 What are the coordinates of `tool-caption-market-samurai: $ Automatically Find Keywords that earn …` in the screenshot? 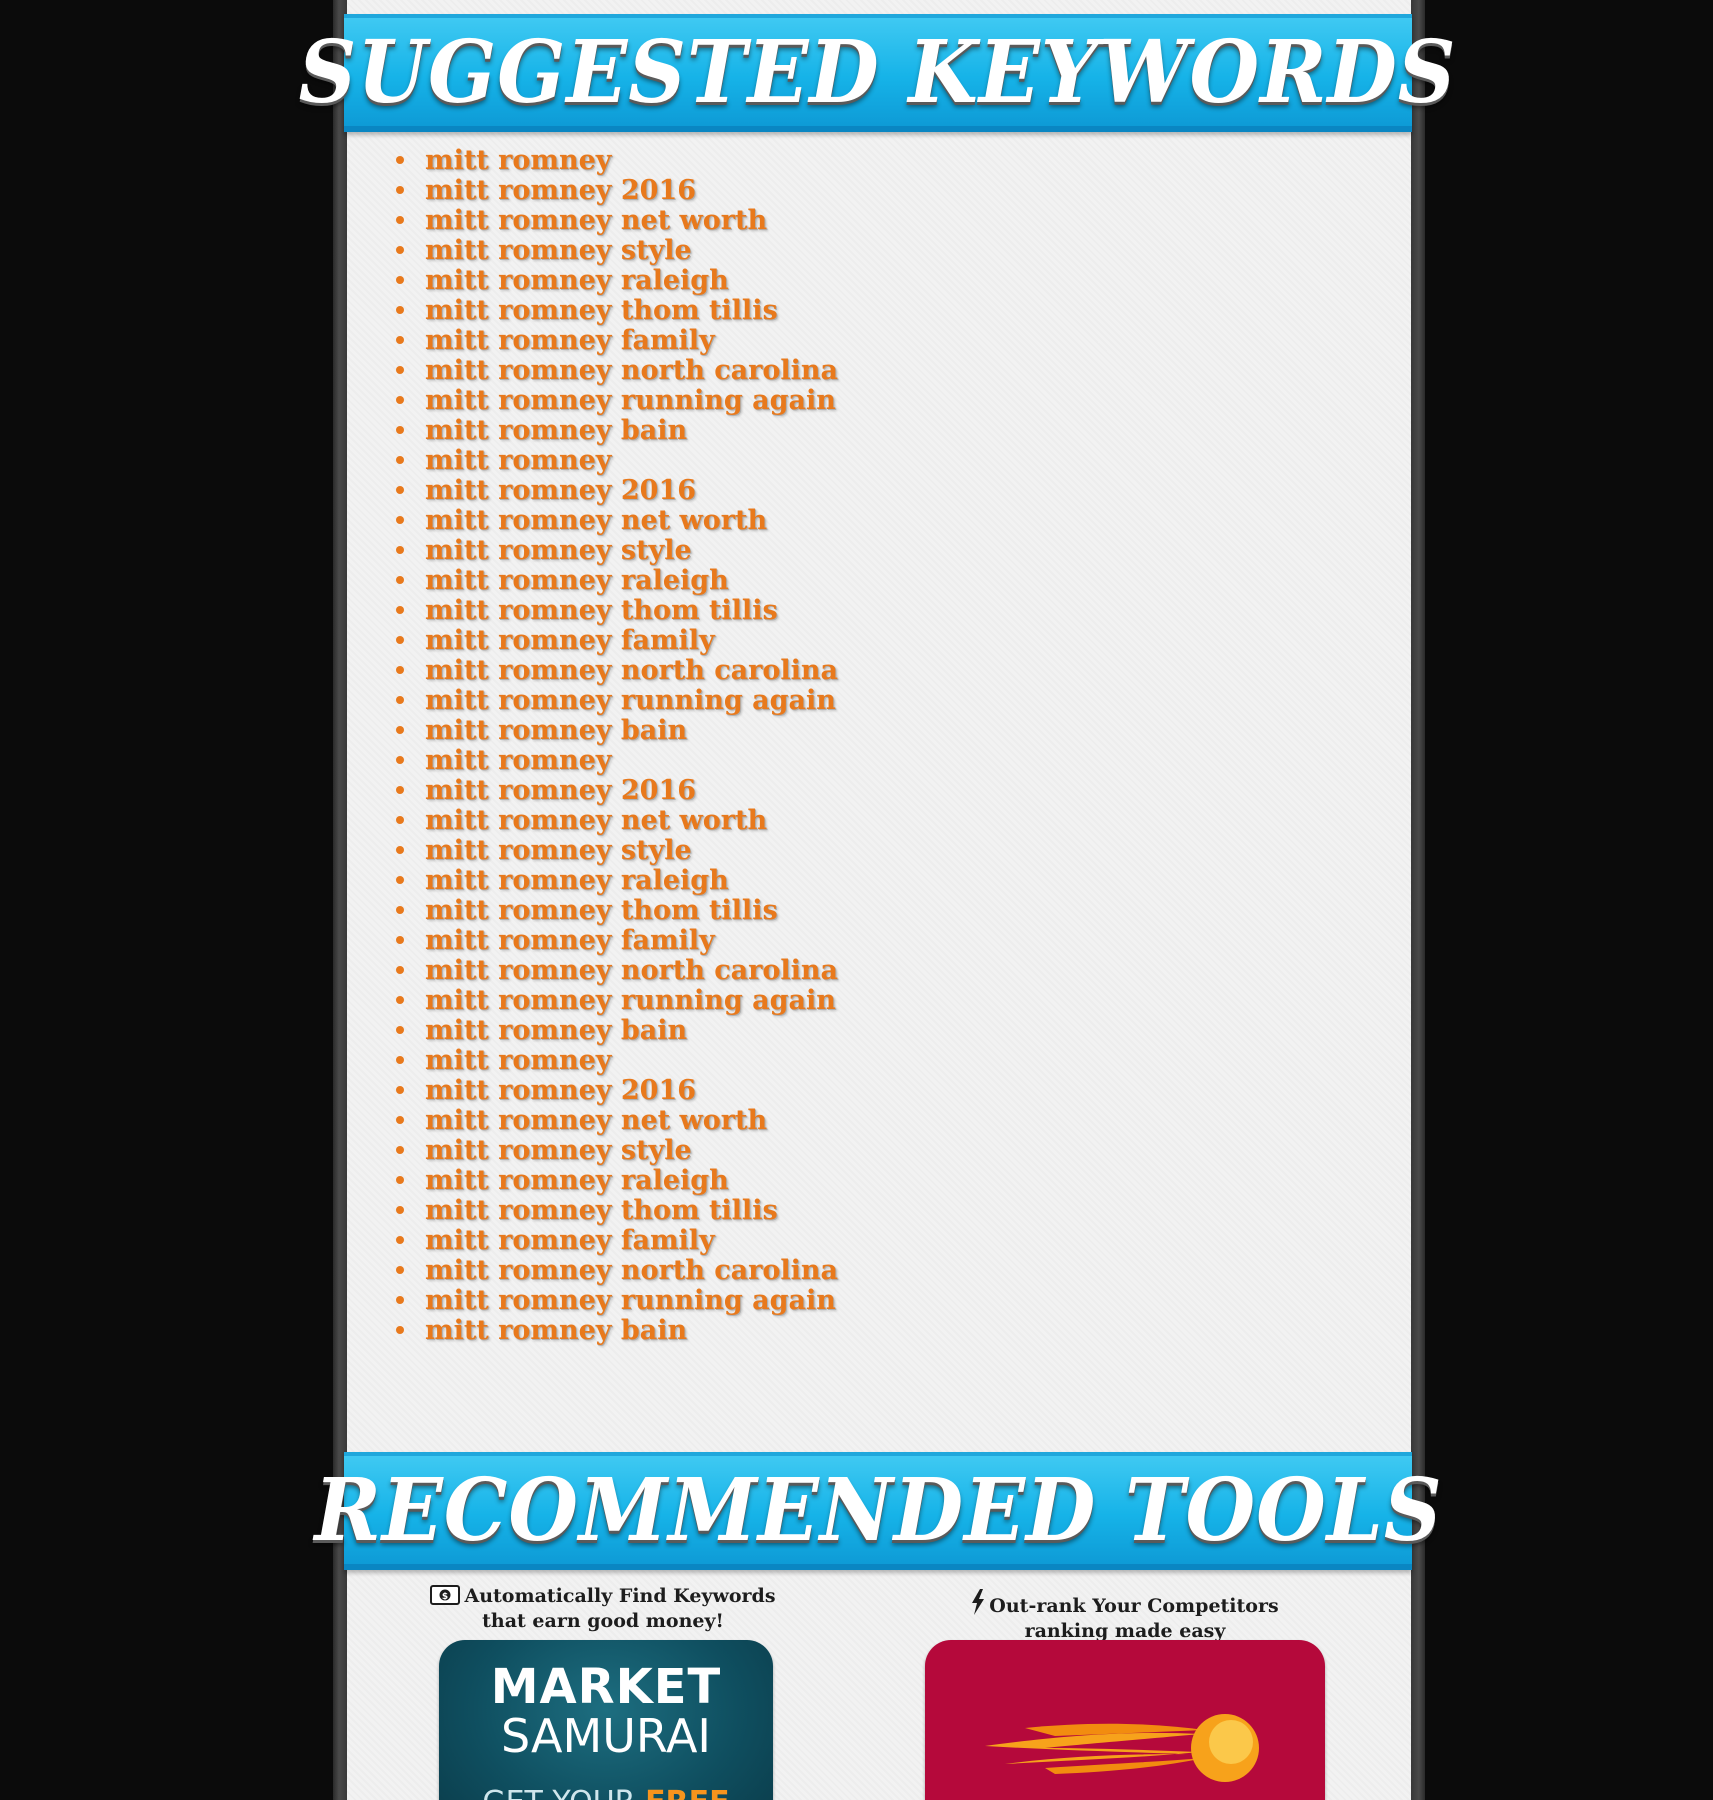 It's located at (603, 1608).